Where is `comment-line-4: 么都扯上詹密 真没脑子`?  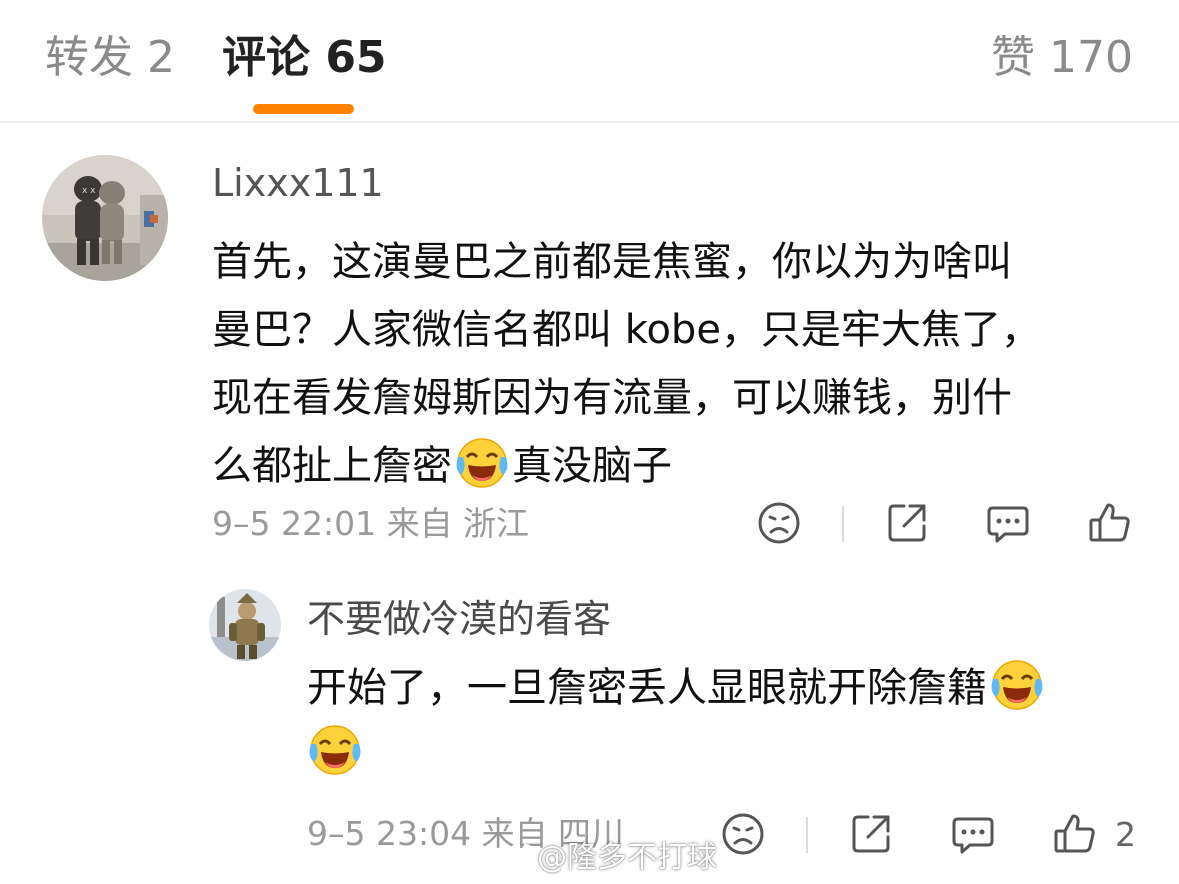
comment-line-4: 么都扯上詹密 真没脑子 is located at coordinates (662, 466).